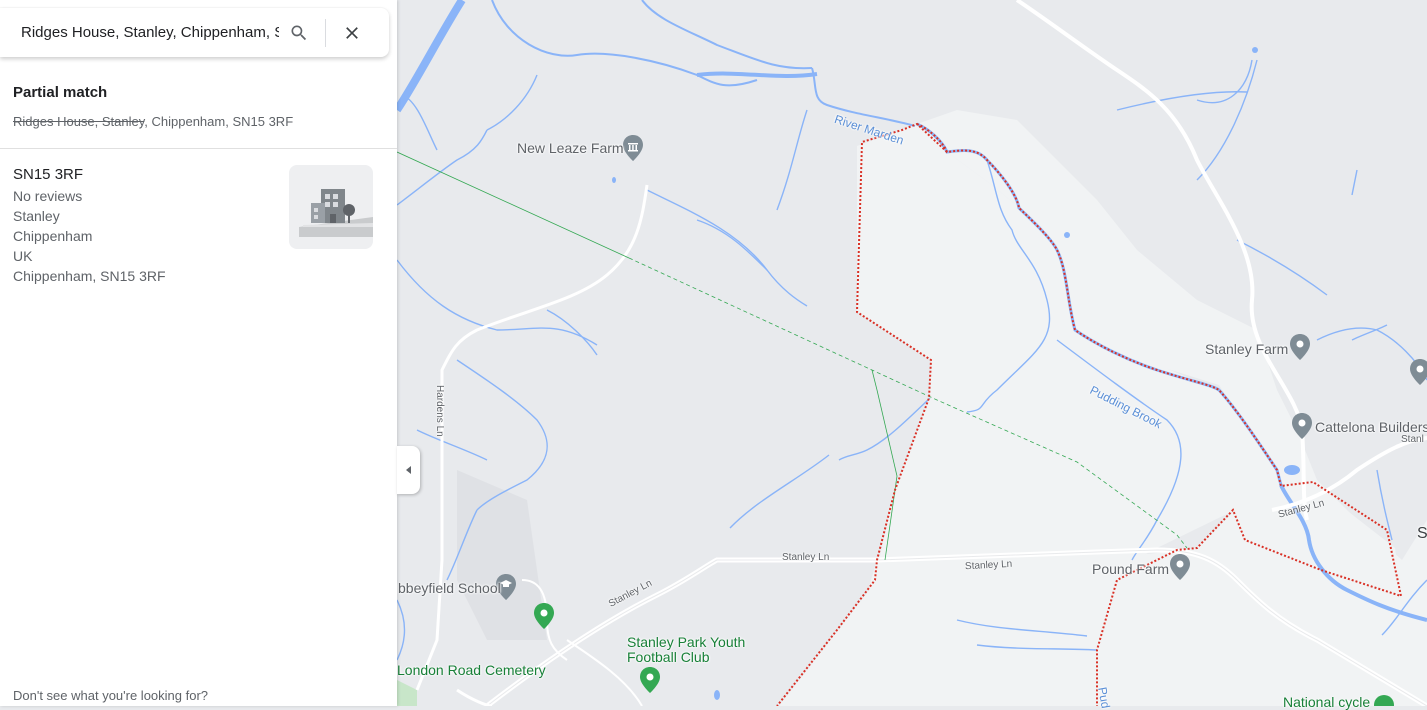 The height and width of the screenshot is (710, 1427). I want to click on result-thumbnail, so click(331, 207).